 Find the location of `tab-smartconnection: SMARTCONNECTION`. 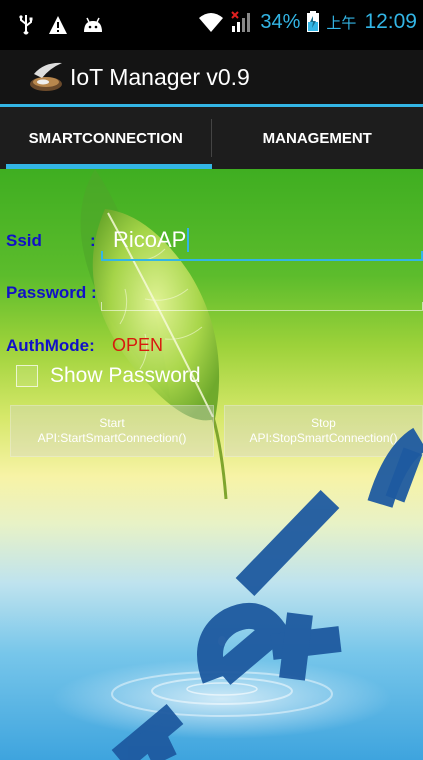

tab-smartconnection: SMARTCONNECTION is located at coordinates (106, 138).